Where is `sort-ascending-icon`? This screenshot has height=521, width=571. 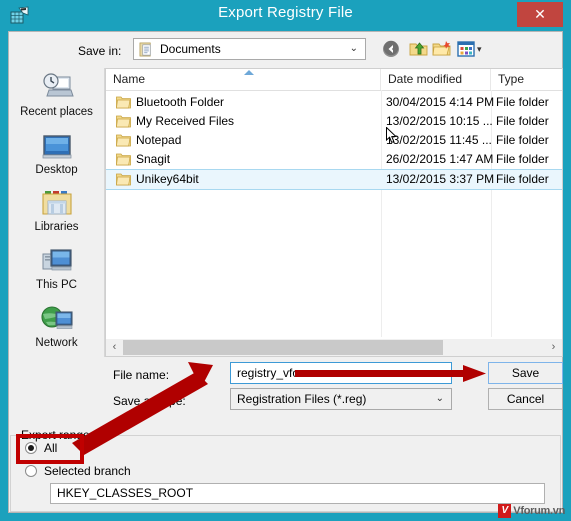
sort-ascending-icon is located at coordinates (249, 72).